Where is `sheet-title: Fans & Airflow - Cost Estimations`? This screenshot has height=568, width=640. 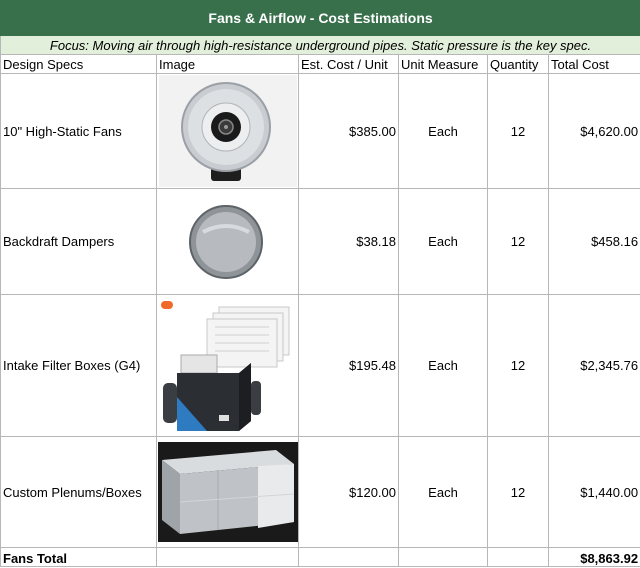 sheet-title: Fans & Airflow - Cost Estimations is located at coordinates (320, 18).